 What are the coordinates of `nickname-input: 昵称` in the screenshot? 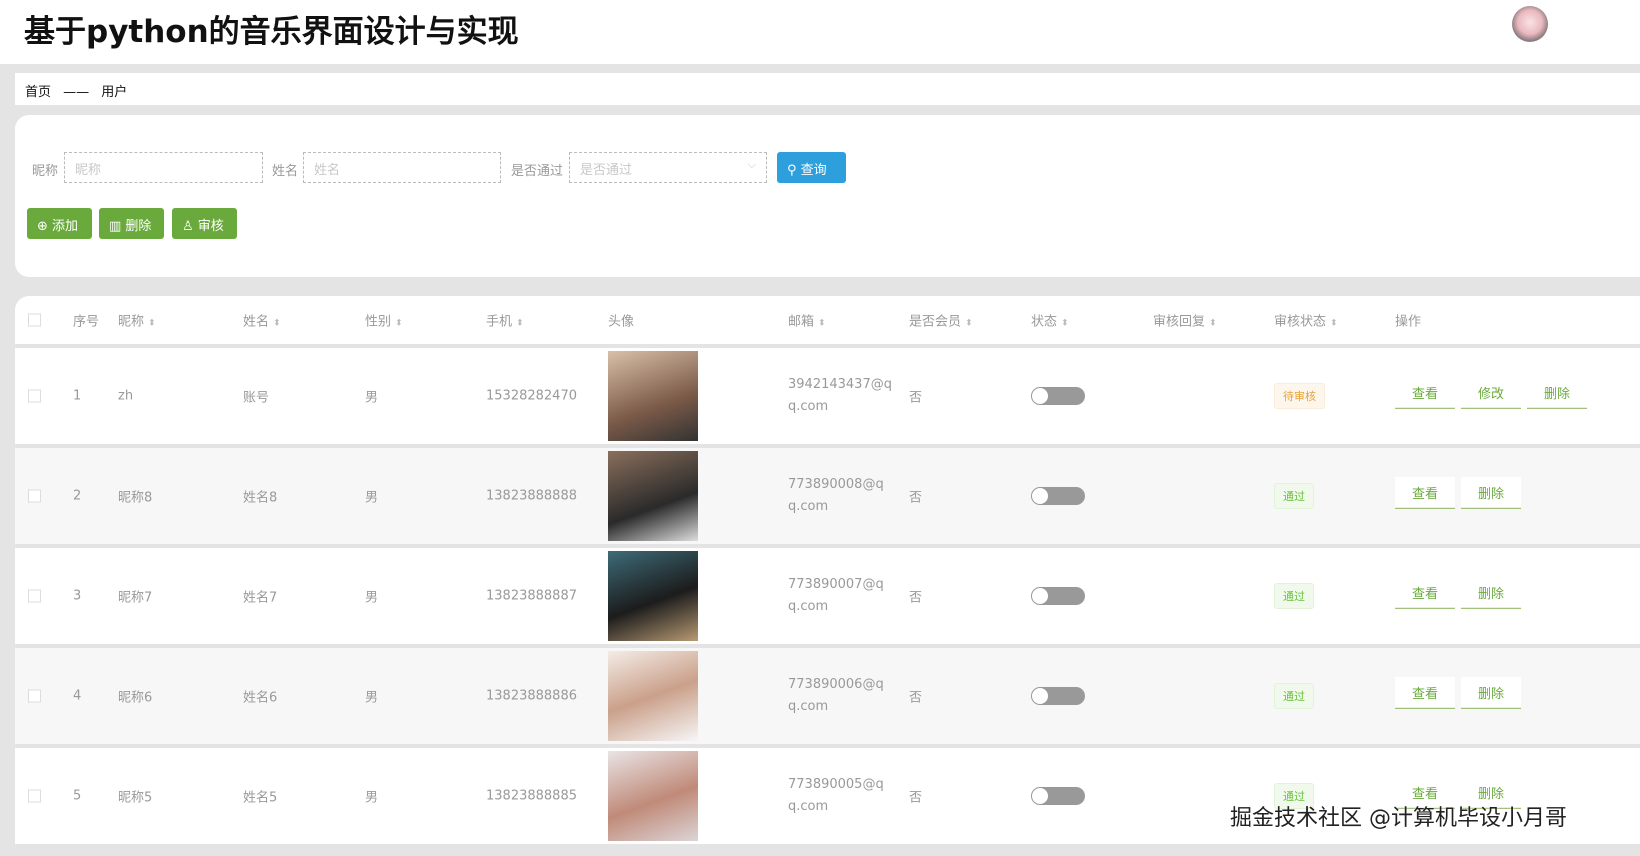 It's located at (163, 167).